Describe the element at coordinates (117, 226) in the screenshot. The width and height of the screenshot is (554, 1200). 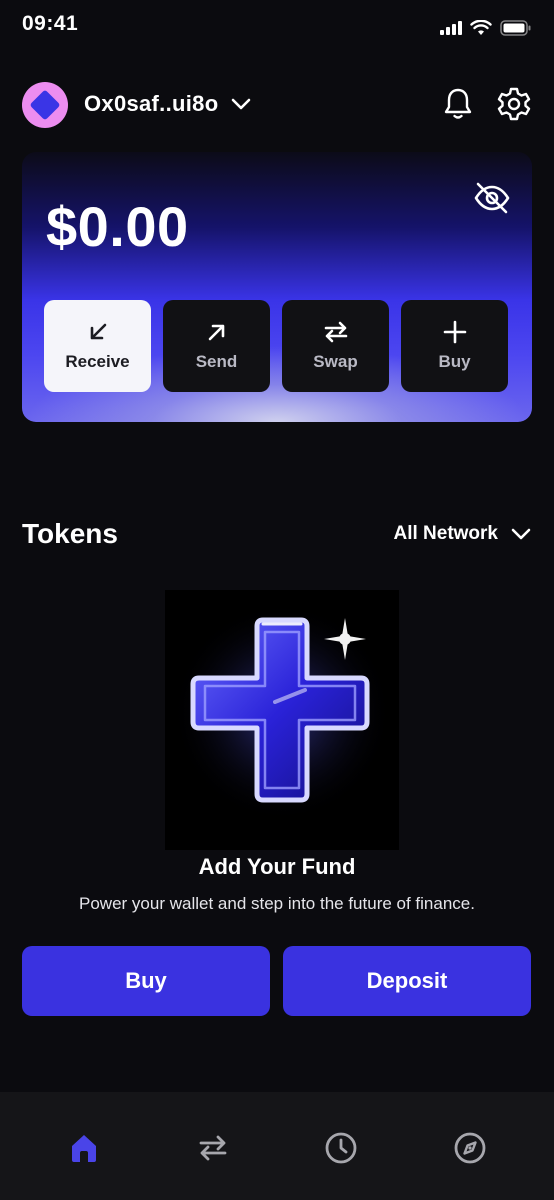
I see `balance-amount: $0.00` at that location.